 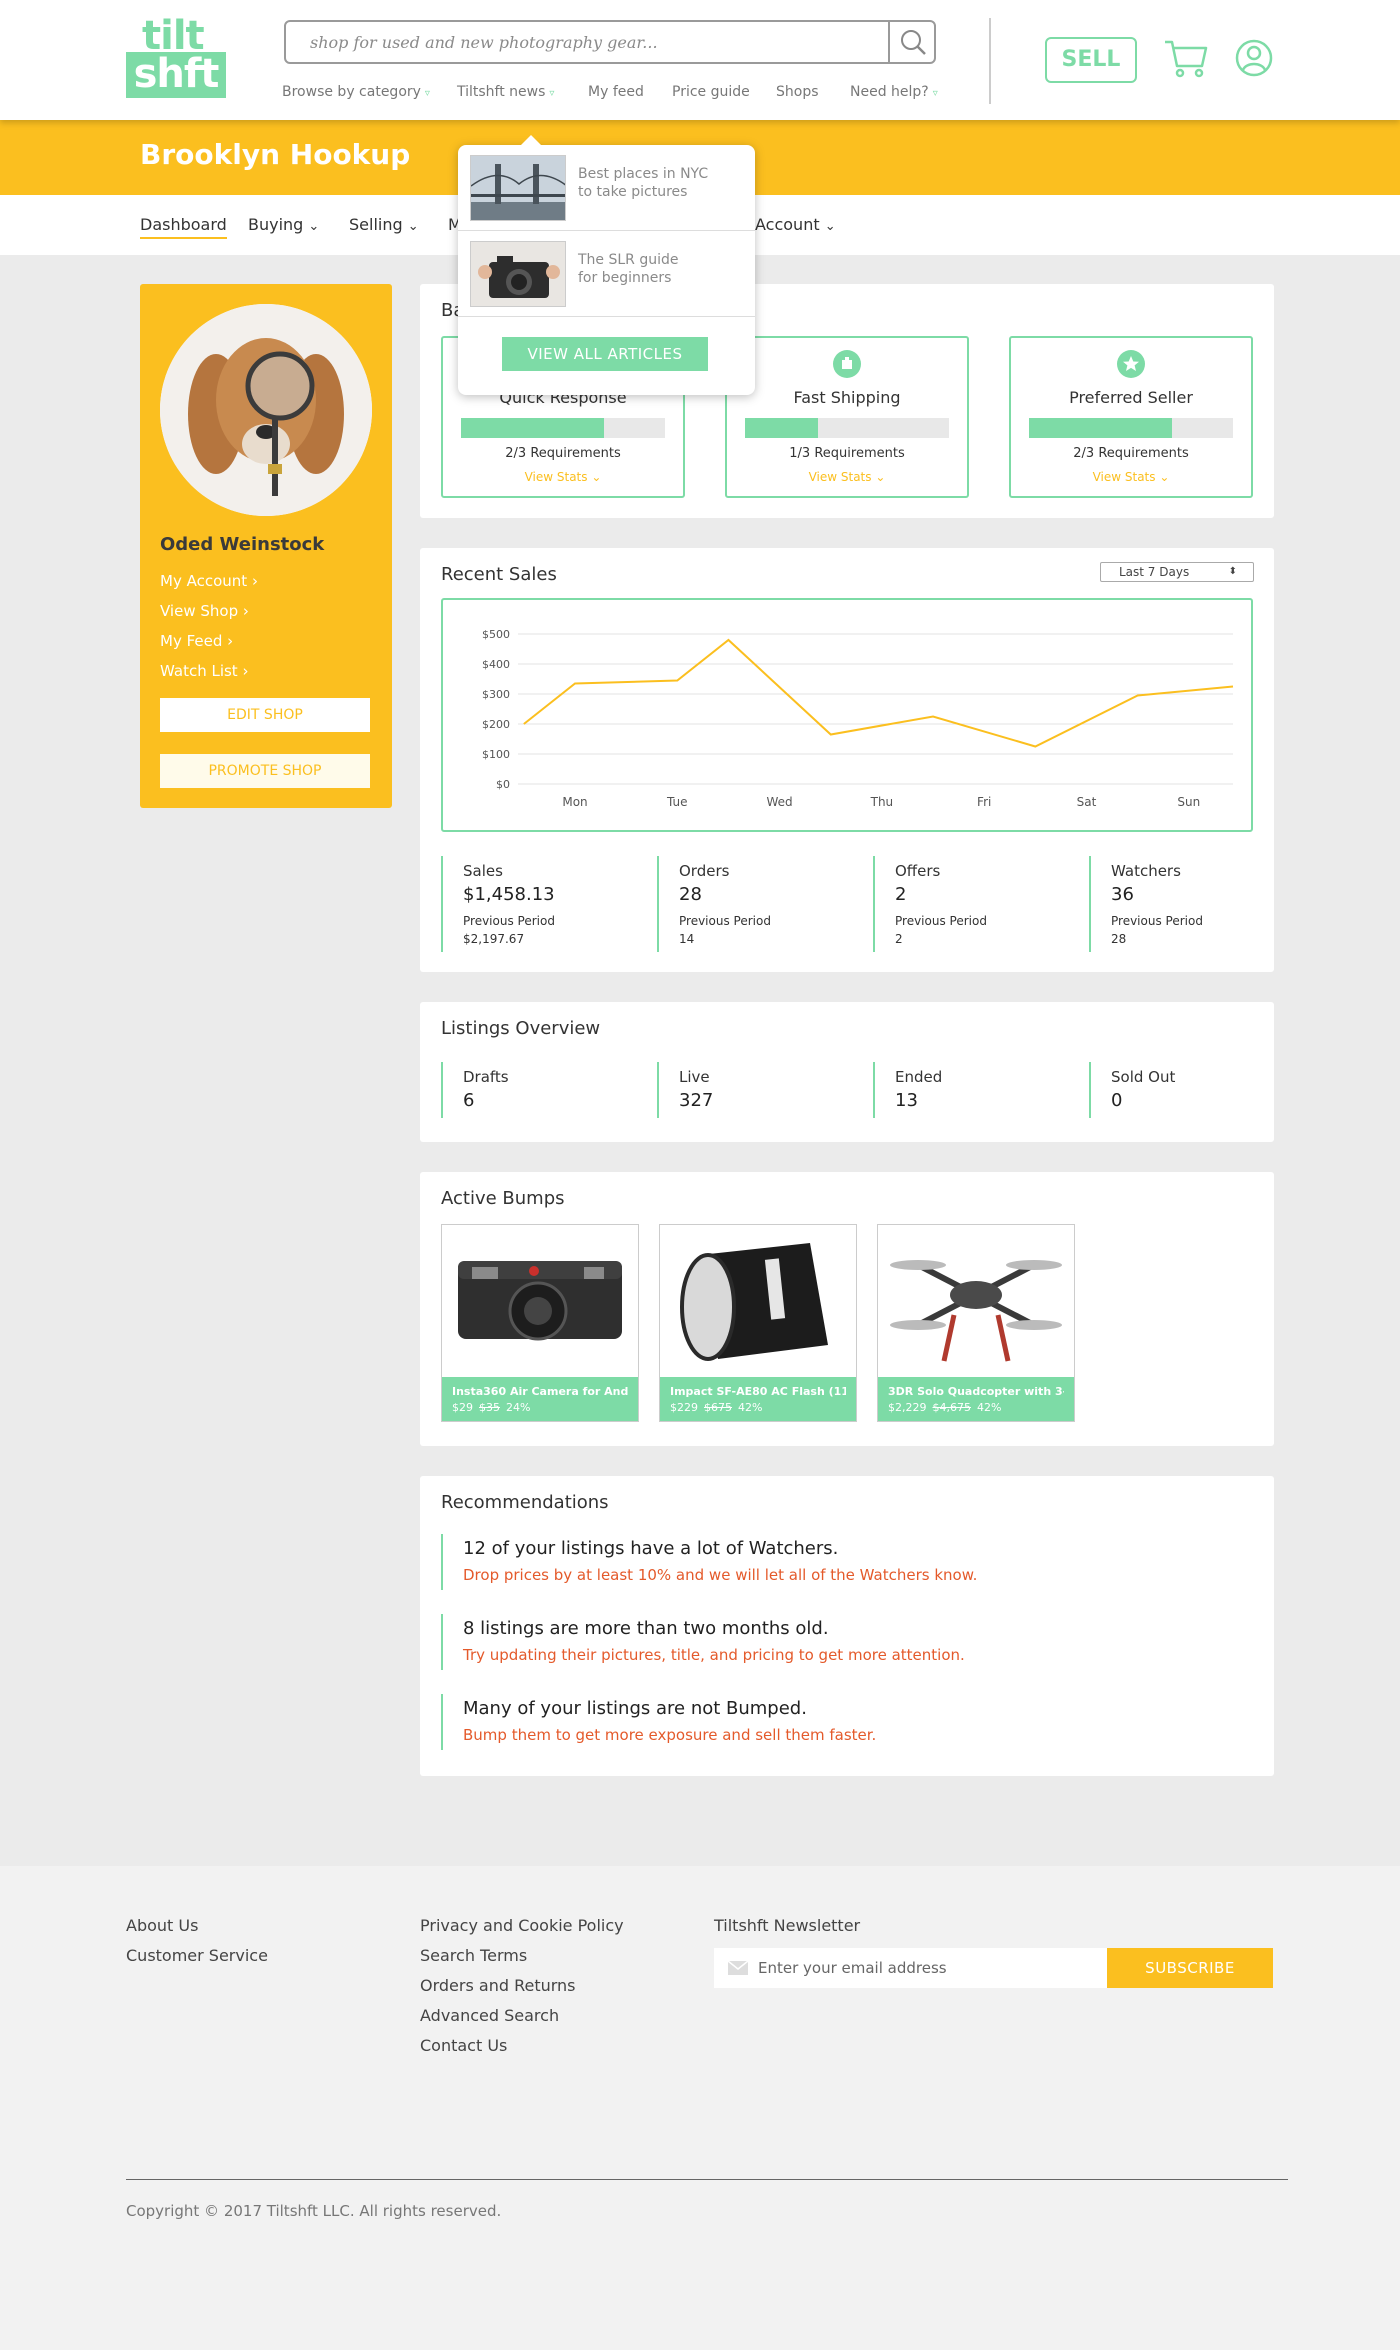 What do you see at coordinates (505, 92) in the screenshot?
I see `nav-tiltshft-news: Tiltshft news ▿` at bounding box center [505, 92].